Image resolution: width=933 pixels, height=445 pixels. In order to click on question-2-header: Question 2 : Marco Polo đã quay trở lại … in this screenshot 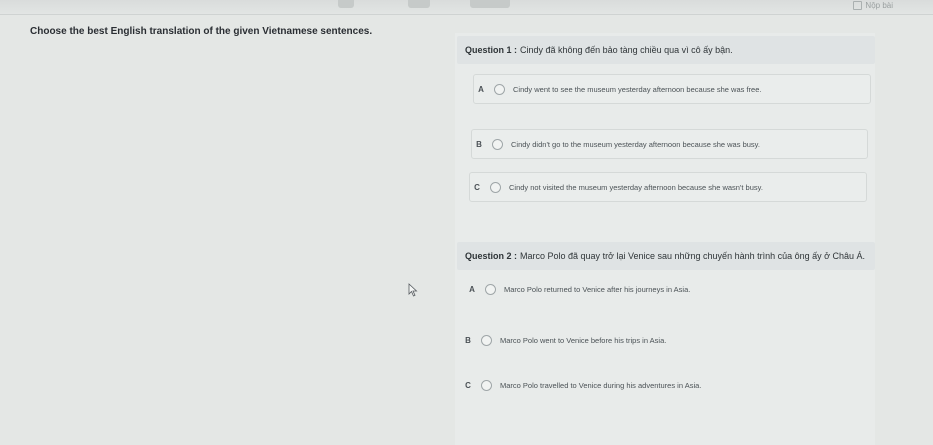, I will do `click(666, 256)`.